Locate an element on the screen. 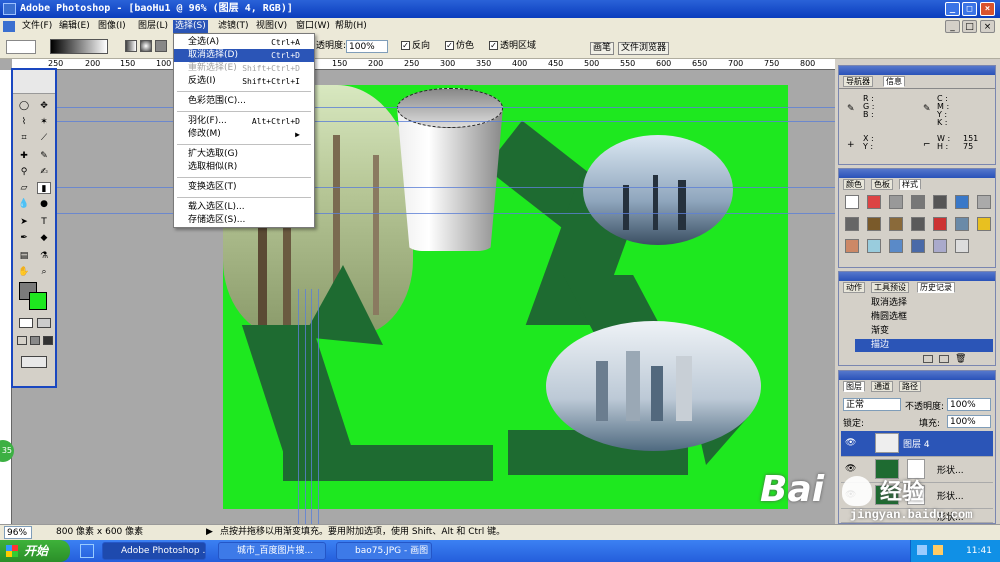 The height and width of the screenshot is (562, 1000). zoom-input: 96% is located at coordinates (18, 532).